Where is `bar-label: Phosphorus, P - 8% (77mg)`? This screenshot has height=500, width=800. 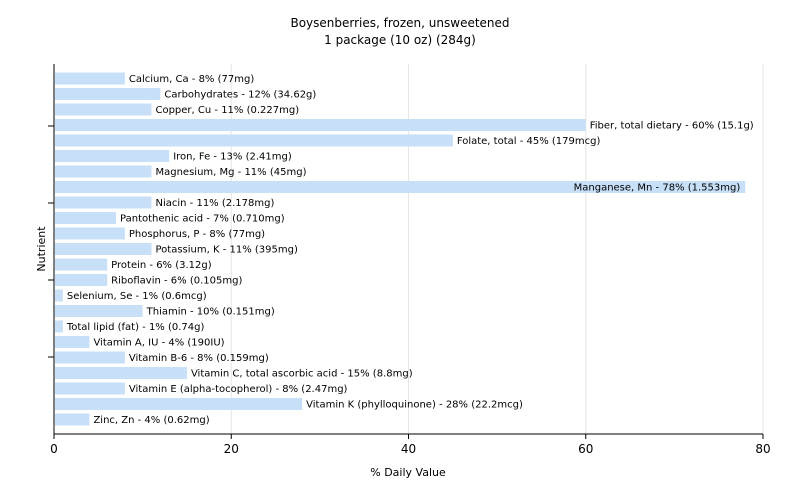 bar-label: Phosphorus, P - 8% (77mg) is located at coordinates (197, 234).